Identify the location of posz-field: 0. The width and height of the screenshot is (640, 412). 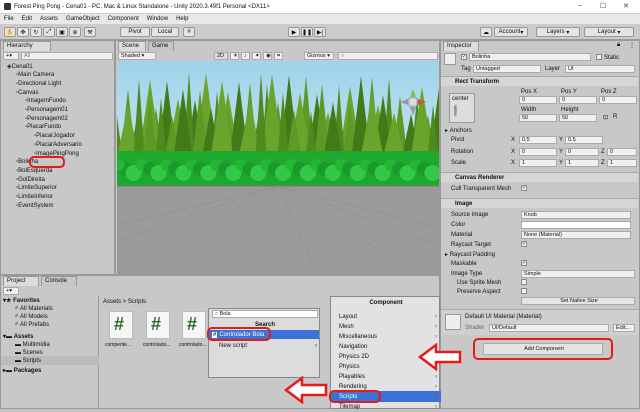
(618, 100).